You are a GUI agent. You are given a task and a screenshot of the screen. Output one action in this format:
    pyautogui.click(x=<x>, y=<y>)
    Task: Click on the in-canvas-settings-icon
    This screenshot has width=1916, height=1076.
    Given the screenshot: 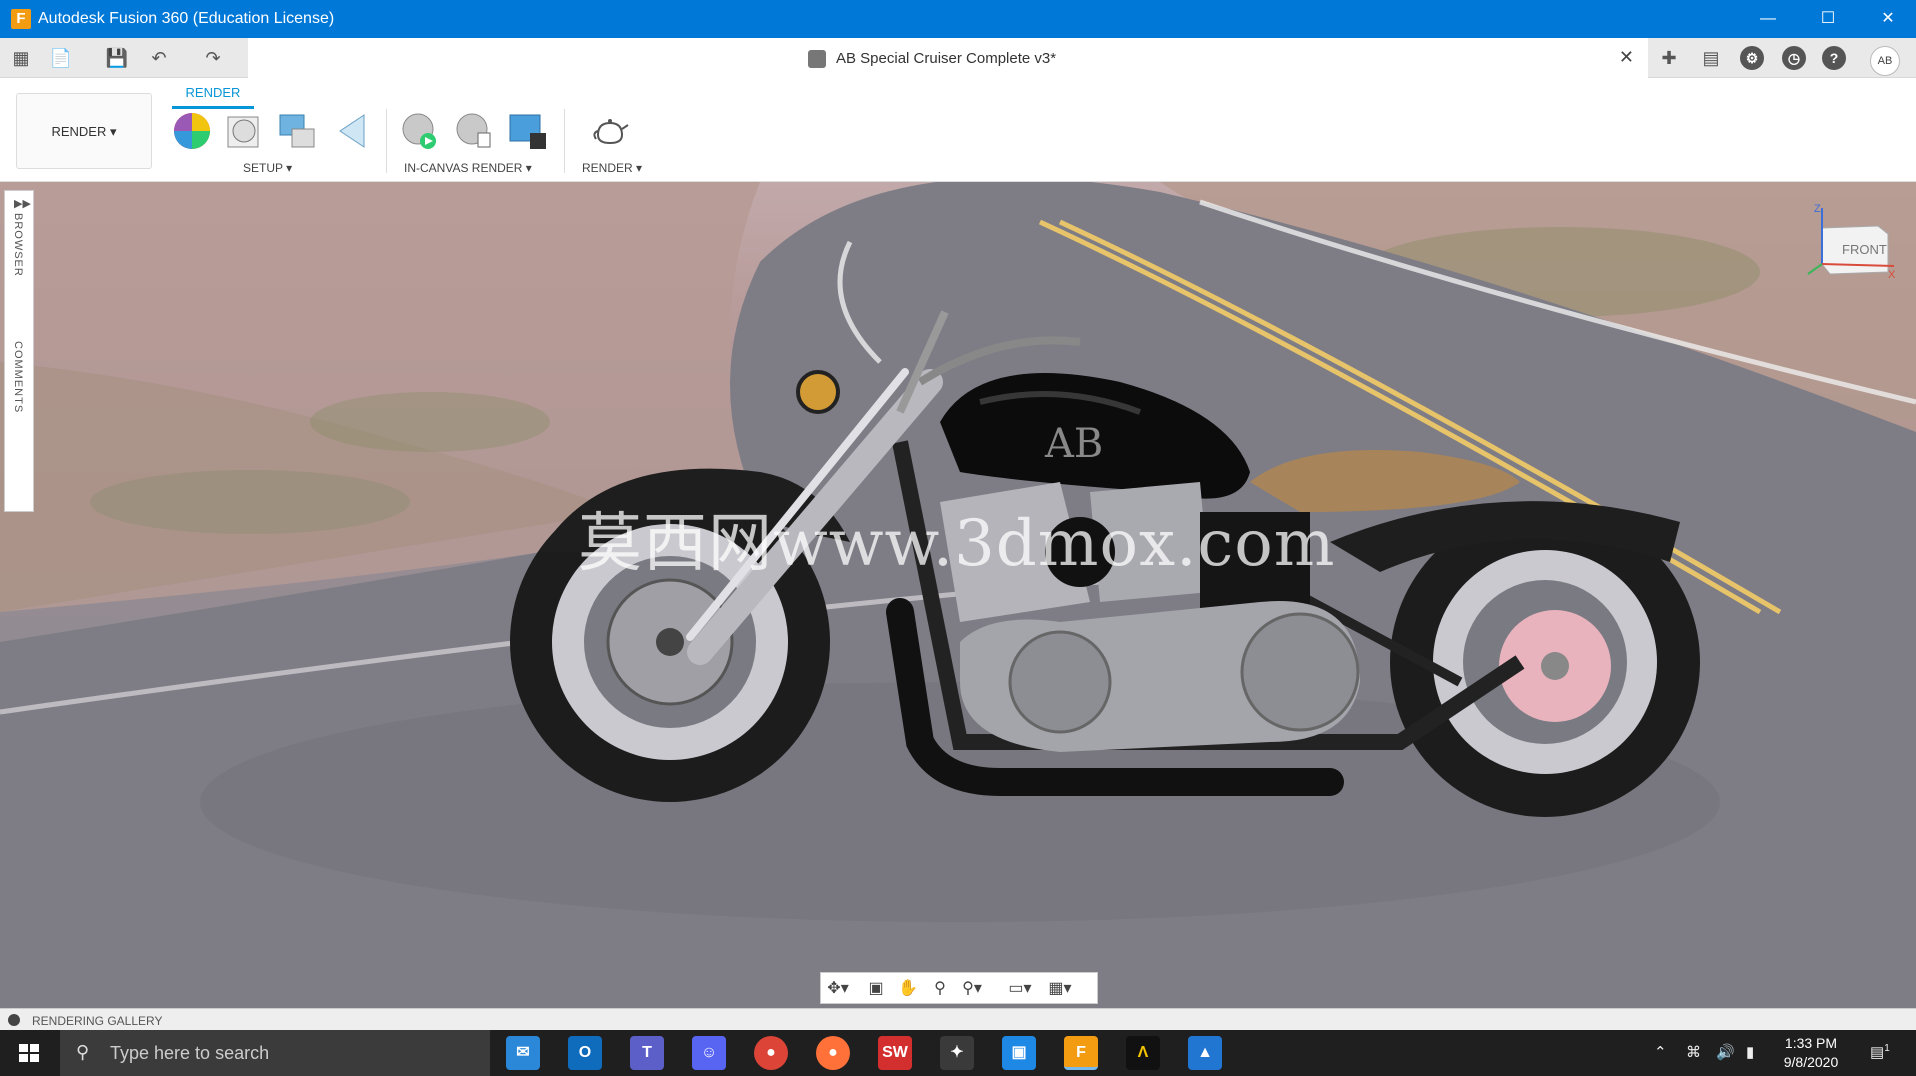 What is the action you would take?
    pyautogui.click(x=474, y=131)
    